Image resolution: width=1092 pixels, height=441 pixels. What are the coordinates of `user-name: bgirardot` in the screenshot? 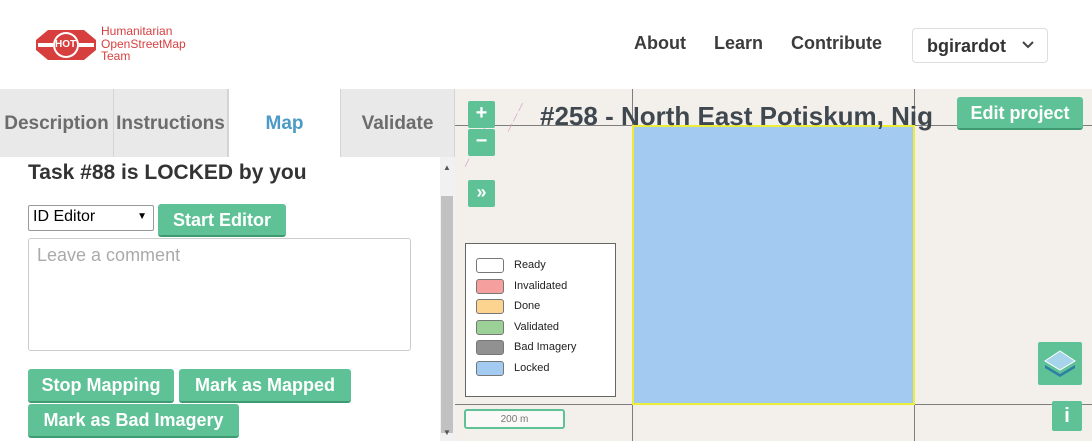 It's located at (966, 46).